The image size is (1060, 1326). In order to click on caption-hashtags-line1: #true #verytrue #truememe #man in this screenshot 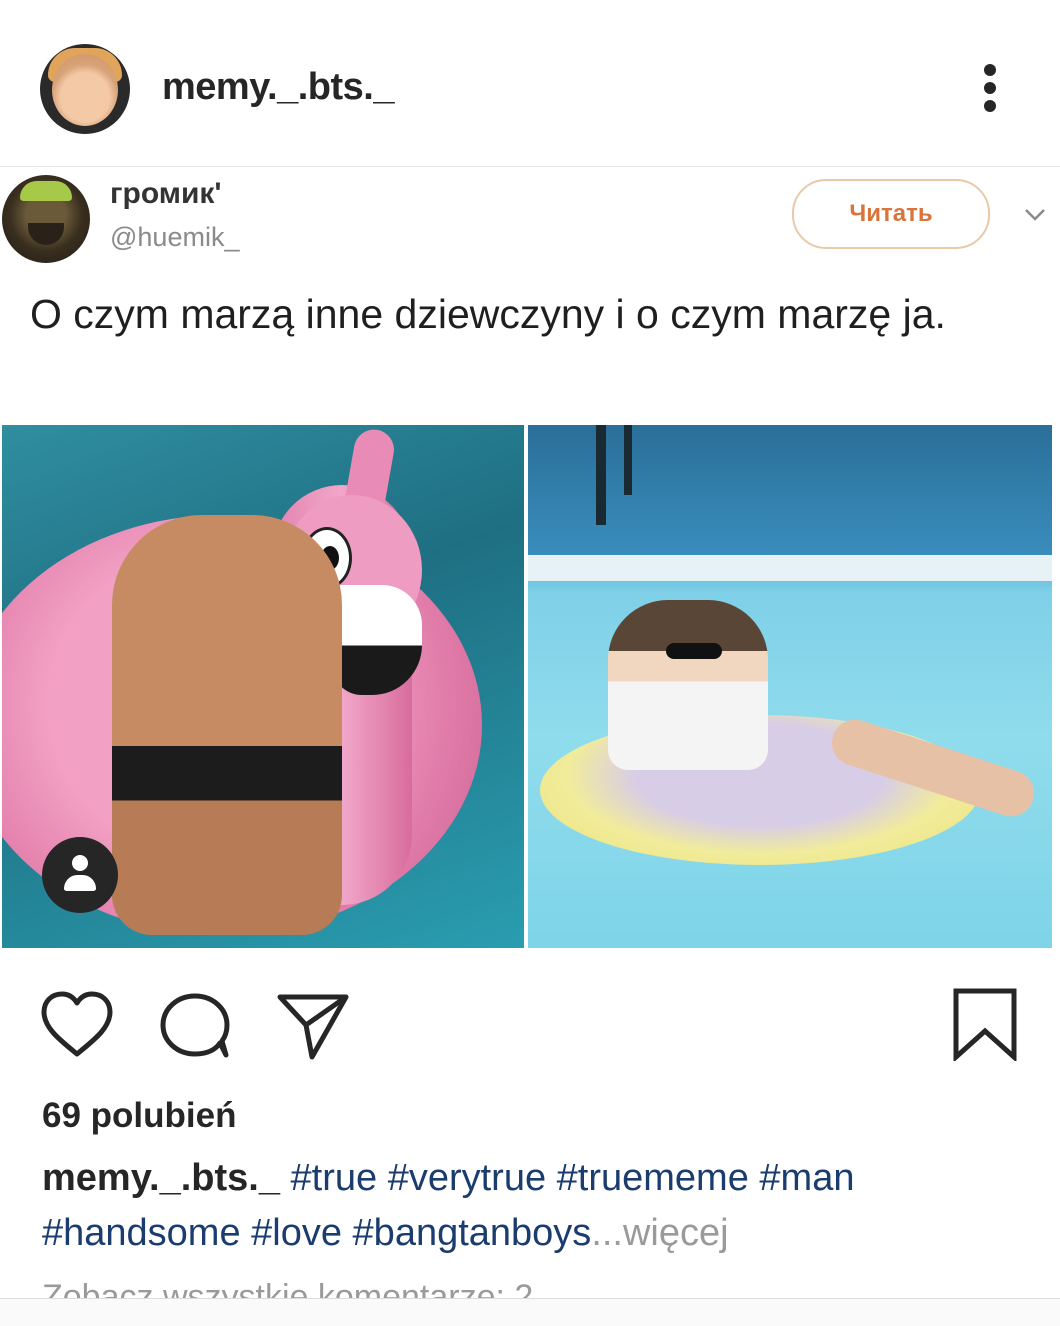, I will do `click(567, 1178)`.